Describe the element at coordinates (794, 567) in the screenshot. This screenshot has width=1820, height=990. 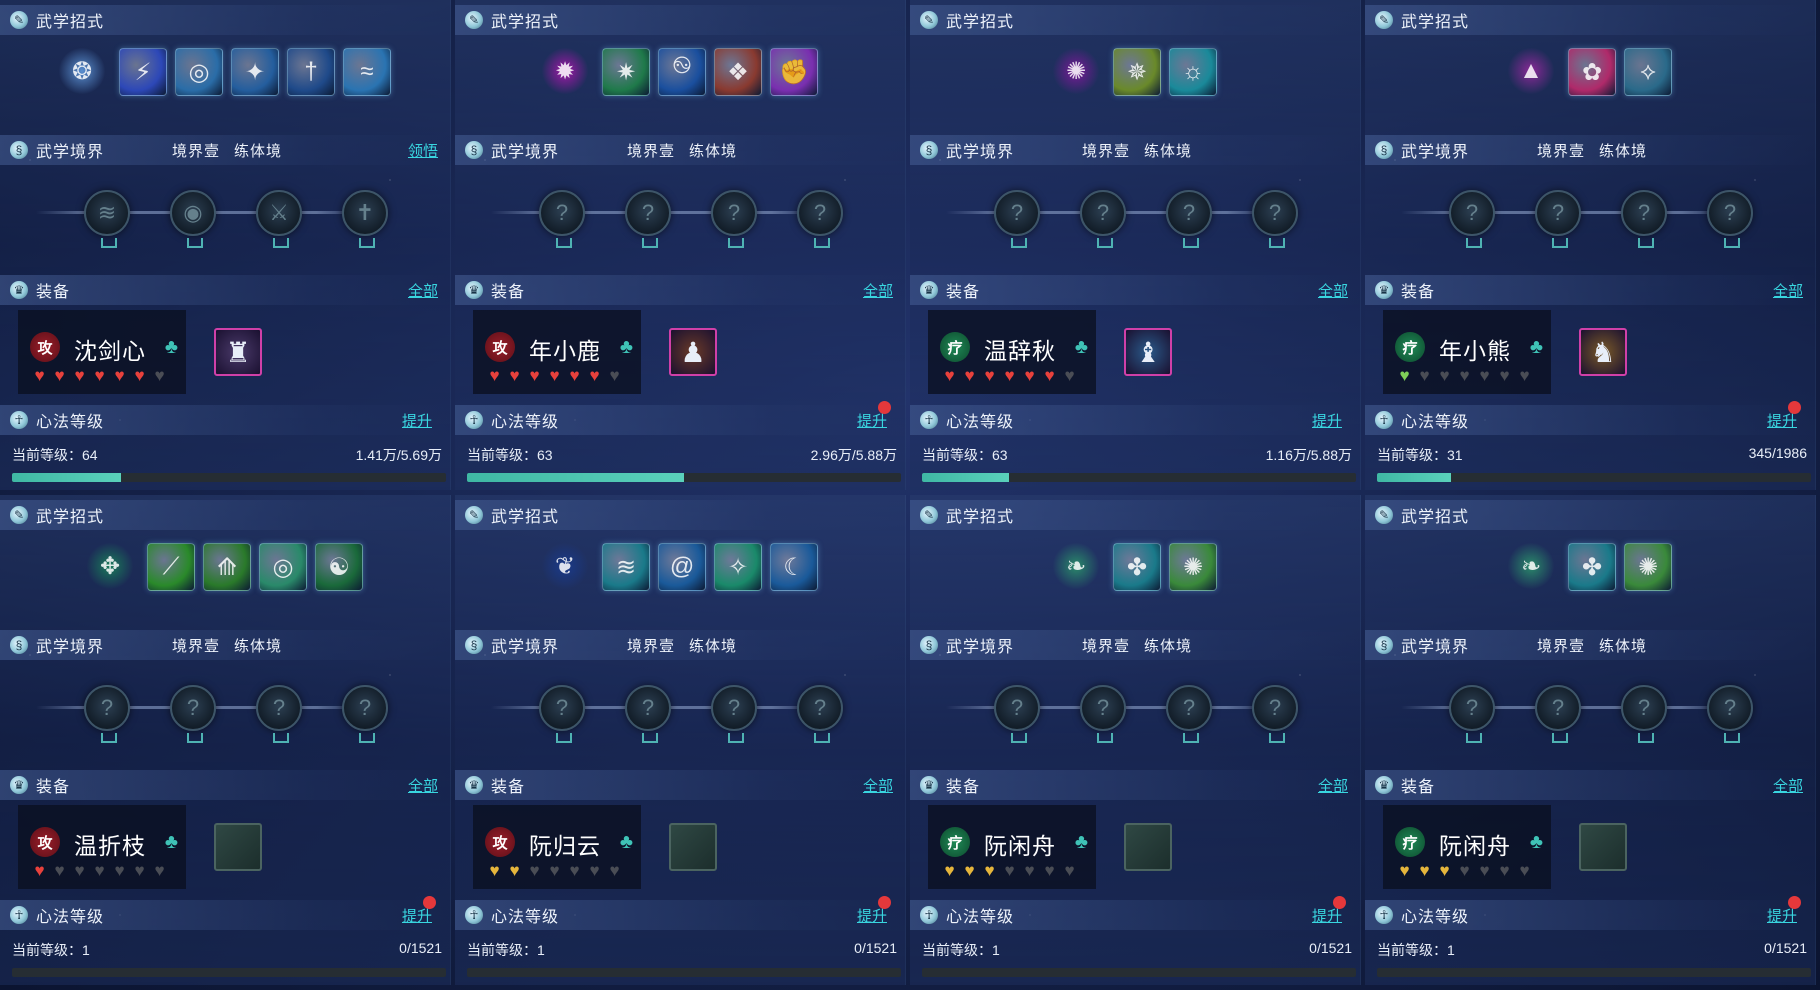
I see `crescent-icon: ☾` at that location.